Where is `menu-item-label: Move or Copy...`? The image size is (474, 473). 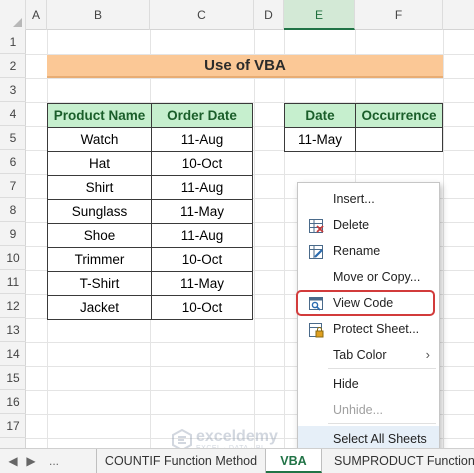
menu-item-label: Move or Copy... is located at coordinates (377, 277).